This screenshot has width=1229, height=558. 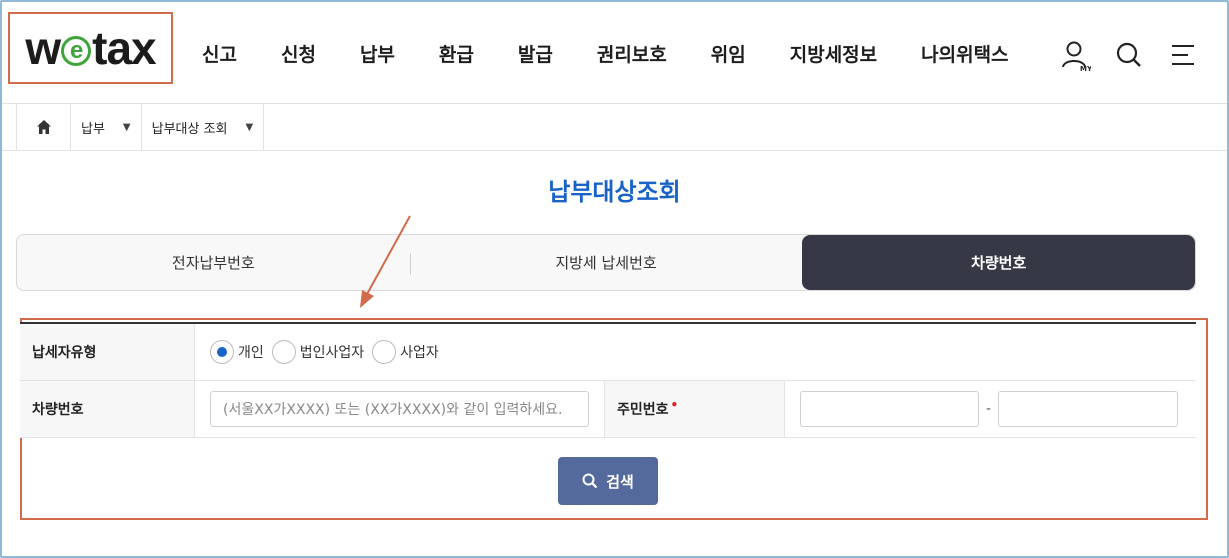 I want to click on breadcrumb-divider, so click(x=614, y=150).